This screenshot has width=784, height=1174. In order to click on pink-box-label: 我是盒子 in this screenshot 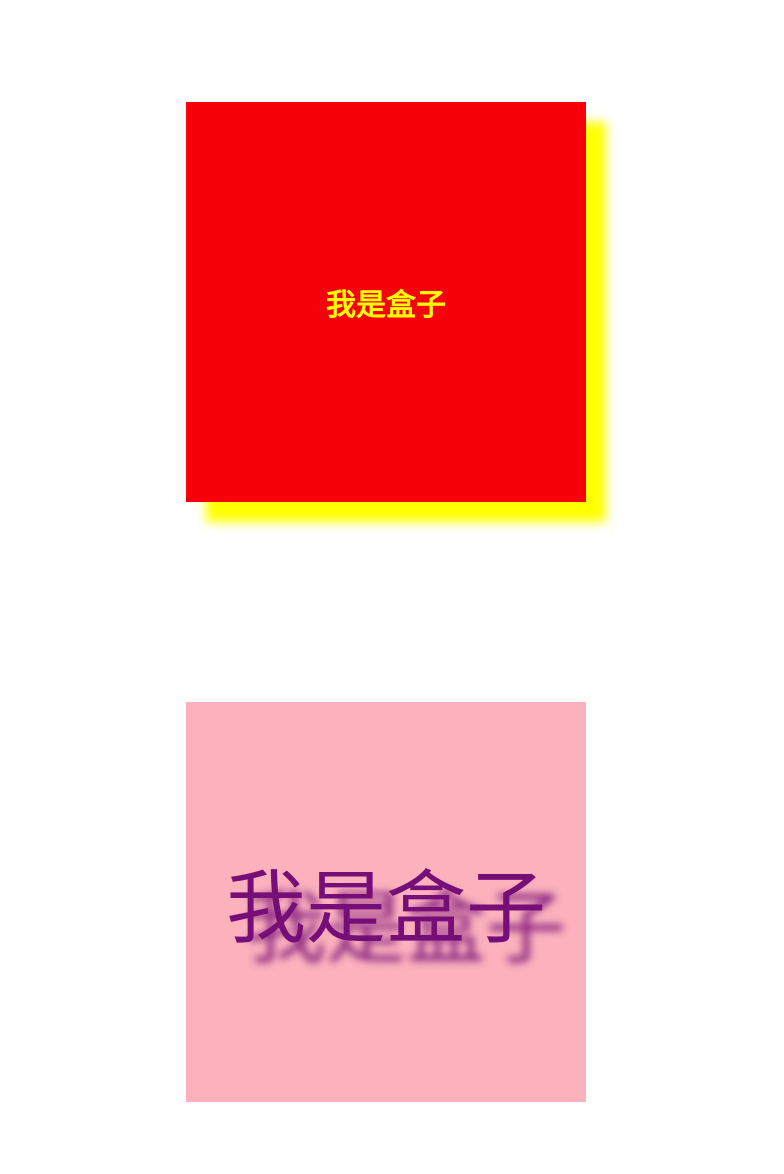, I will do `click(386, 908)`.